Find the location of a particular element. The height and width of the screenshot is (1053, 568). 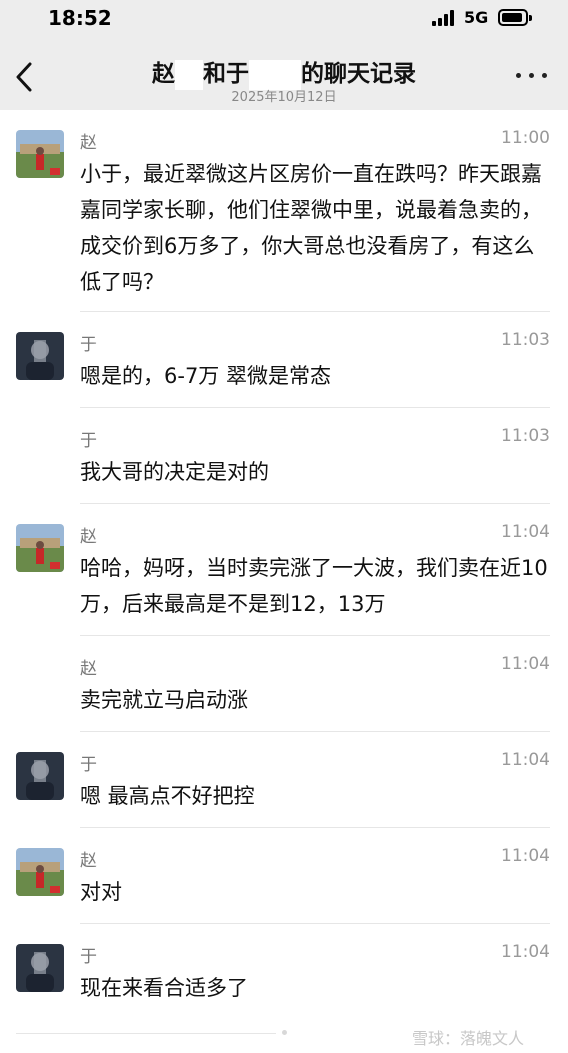

list-item: 于 11:03 嗯是的，6-7万 翠微是常态 is located at coordinates (284, 360).